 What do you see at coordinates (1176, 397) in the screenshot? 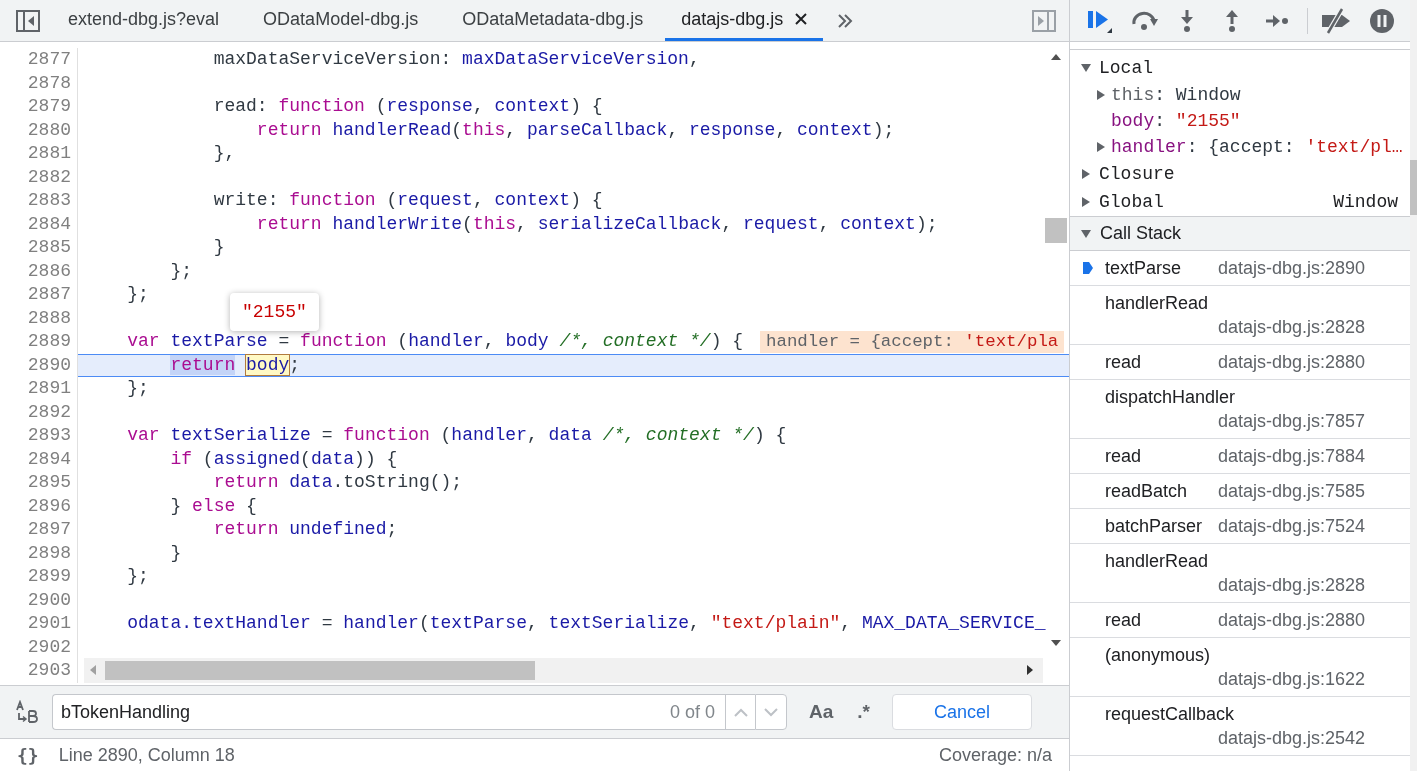
I see `function-name: dispatchHandler` at bounding box center [1176, 397].